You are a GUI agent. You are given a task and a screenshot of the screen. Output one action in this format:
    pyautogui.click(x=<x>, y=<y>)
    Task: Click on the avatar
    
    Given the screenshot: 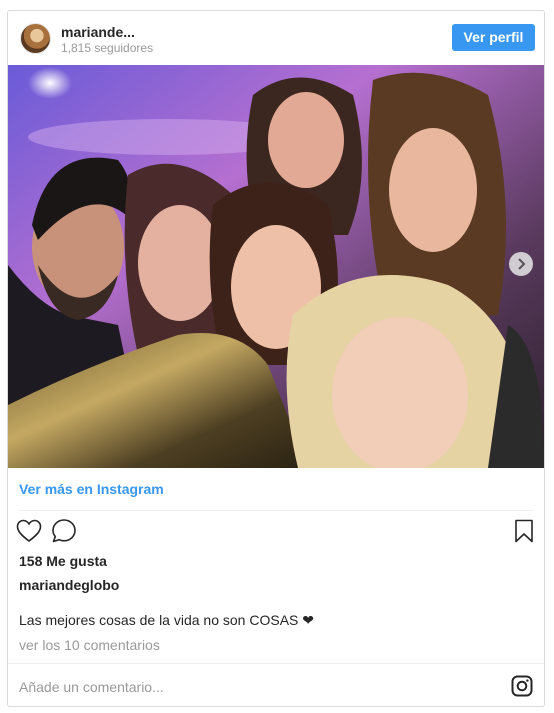 What is the action you would take?
    pyautogui.click(x=35, y=38)
    